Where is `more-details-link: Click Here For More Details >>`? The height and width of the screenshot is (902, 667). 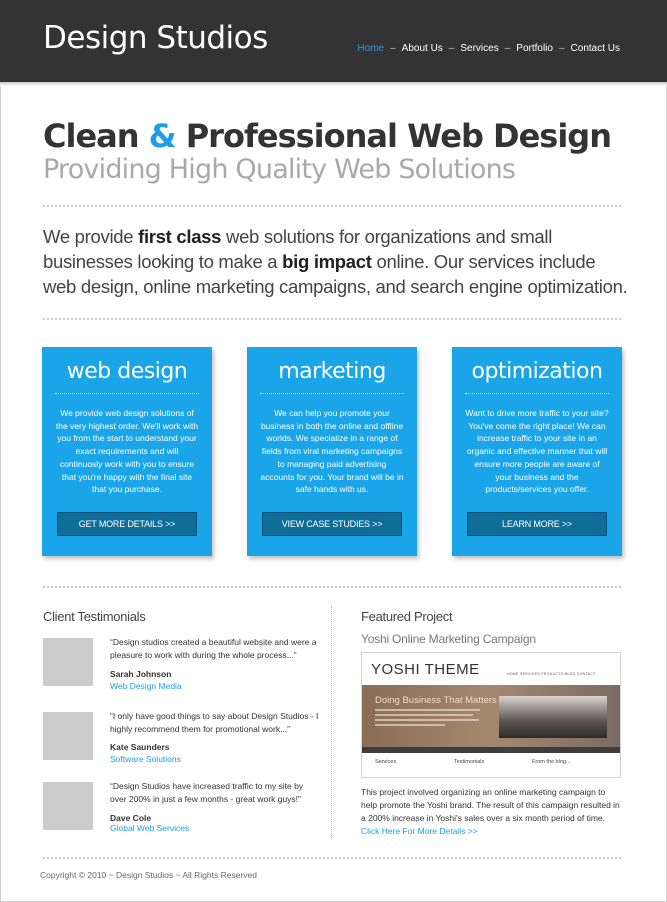
more-details-link: Click Here For More Details >> is located at coordinates (419, 831).